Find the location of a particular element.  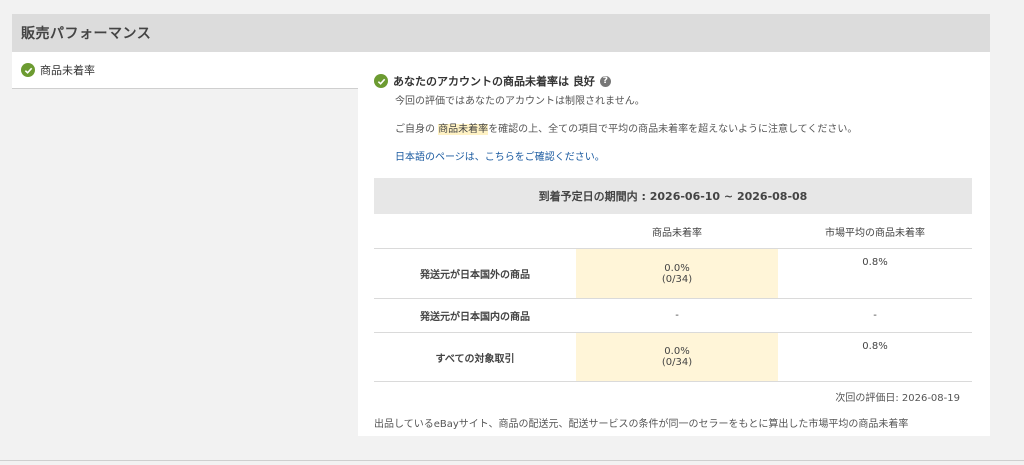

rate-value: - is located at coordinates (677, 315).